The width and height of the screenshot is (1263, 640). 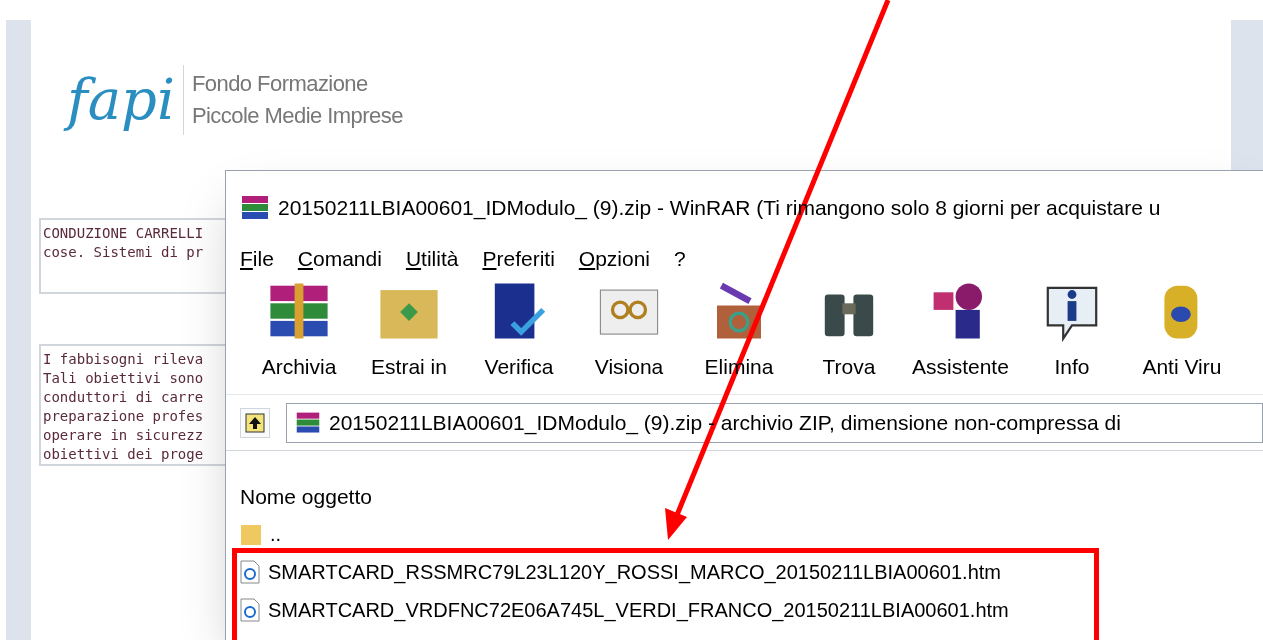 I want to click on file-name: SMARTCARD_VRDFNC72E06A745L_VERDI_FRANCO_20150211LBIA00601.htm, so click(x=638, y=610).